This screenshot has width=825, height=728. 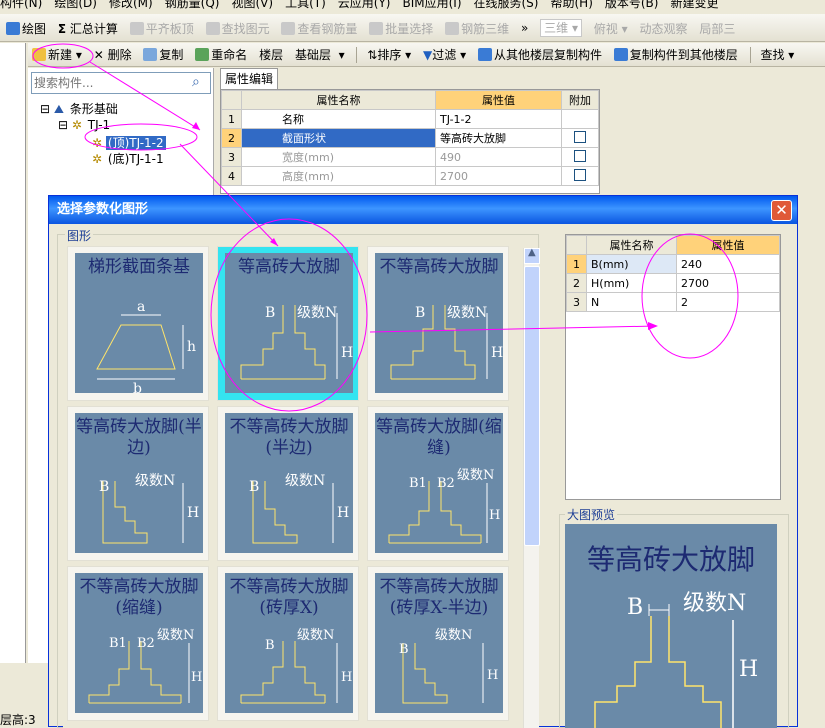 I want to click on menu-item: 绘图(D), so click(x=75, y=5).